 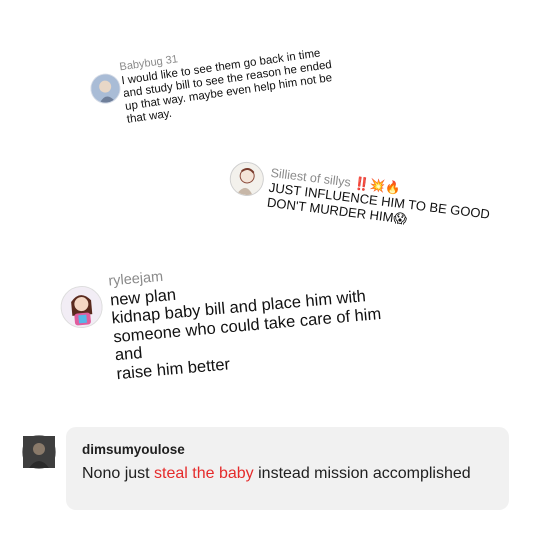 What do you see at coordinates (204, 473) in the screenshot?
I see `comment-text-highlight: steal the baby` at bounding box center [204, 473].